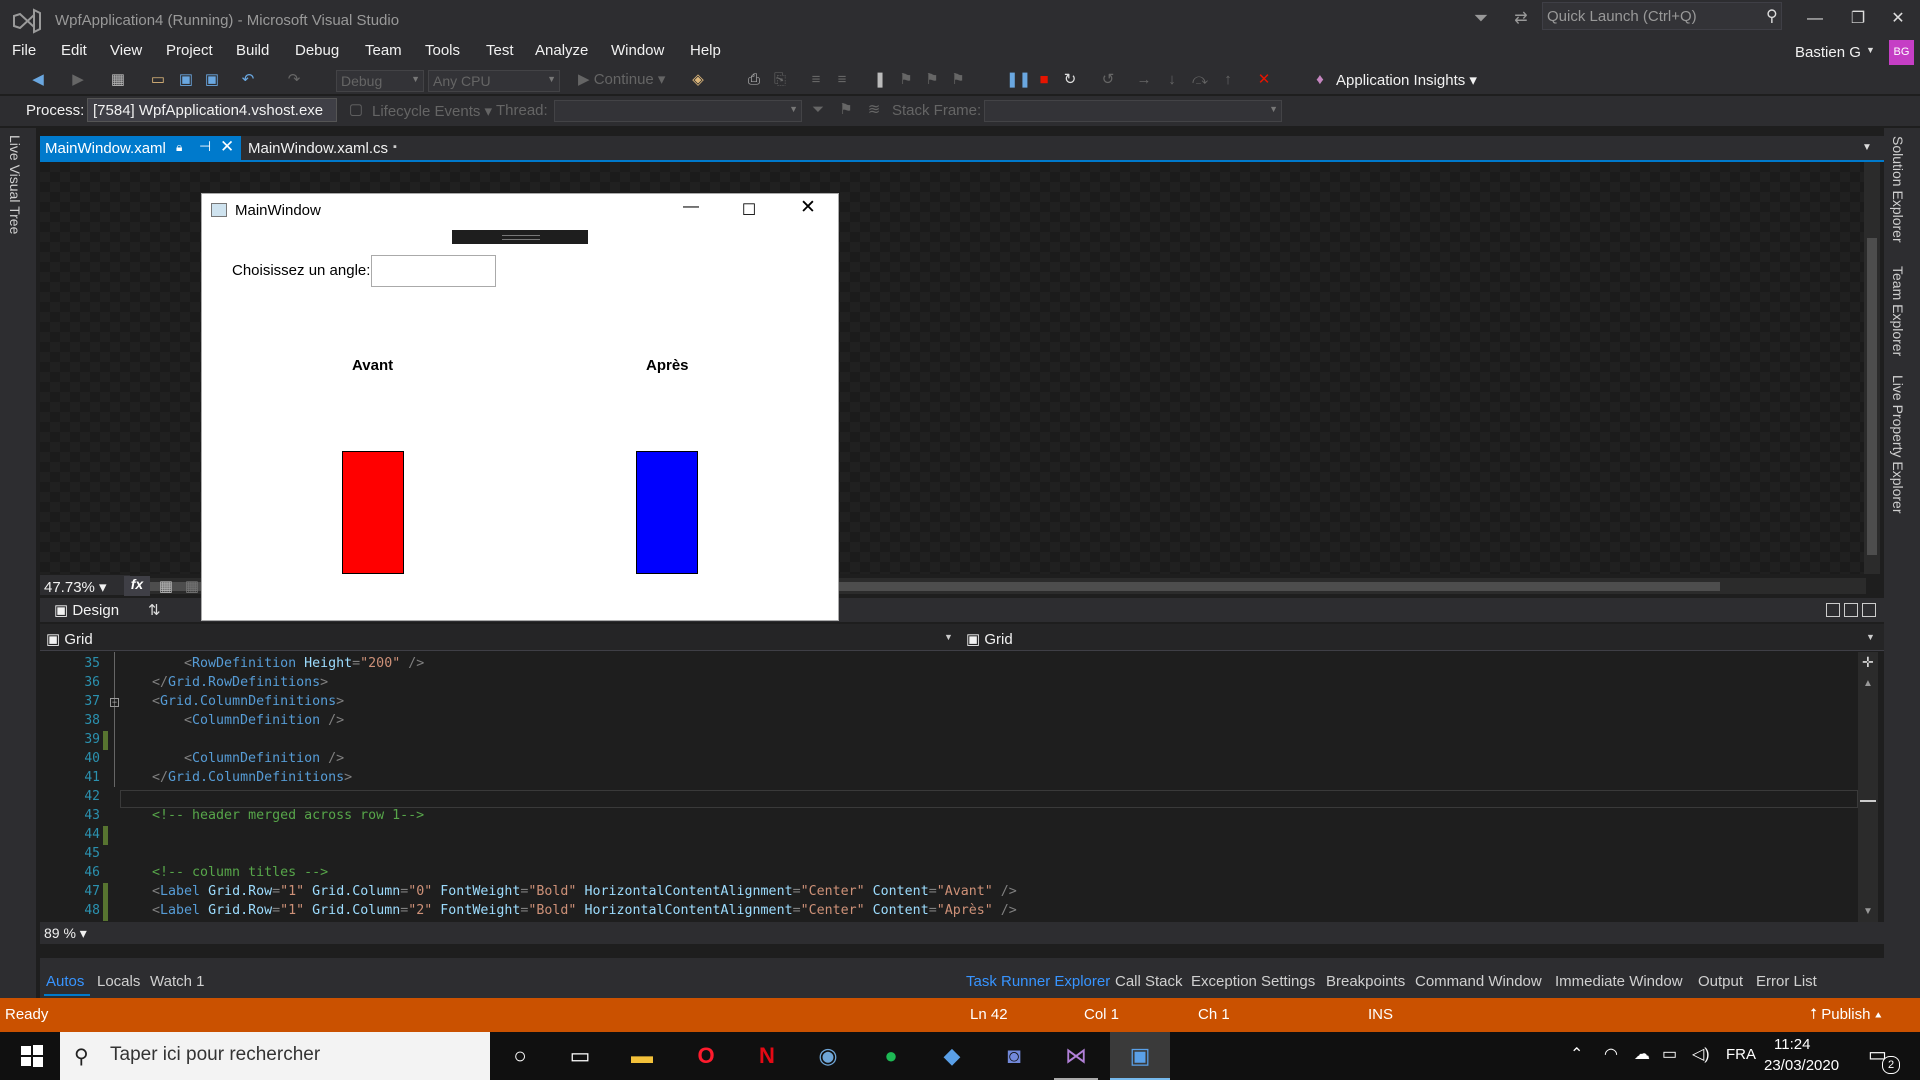 The width and height of the screenshot is (1920, 1080). Describe the element at coordinates (642, 1056) in the screenshot. I see `file-explorer-icon: ▬` at that location.